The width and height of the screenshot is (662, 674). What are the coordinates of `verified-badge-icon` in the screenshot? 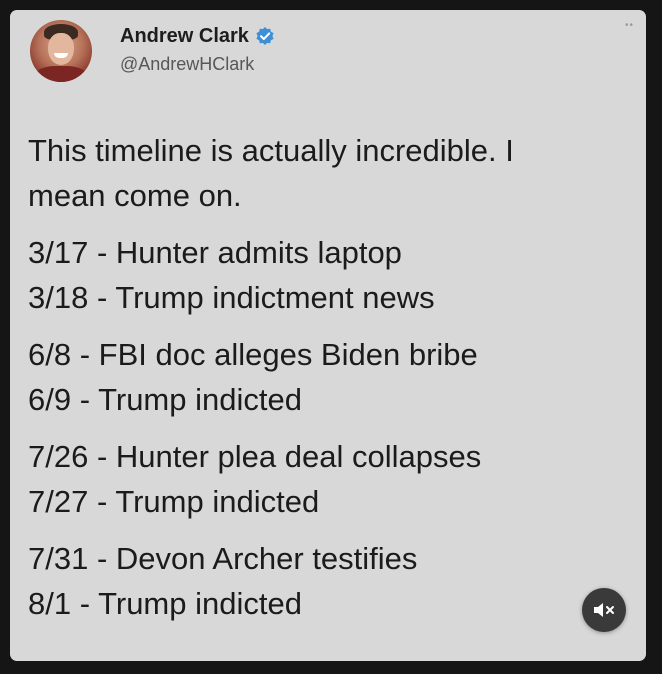 It's located at (265, 36).